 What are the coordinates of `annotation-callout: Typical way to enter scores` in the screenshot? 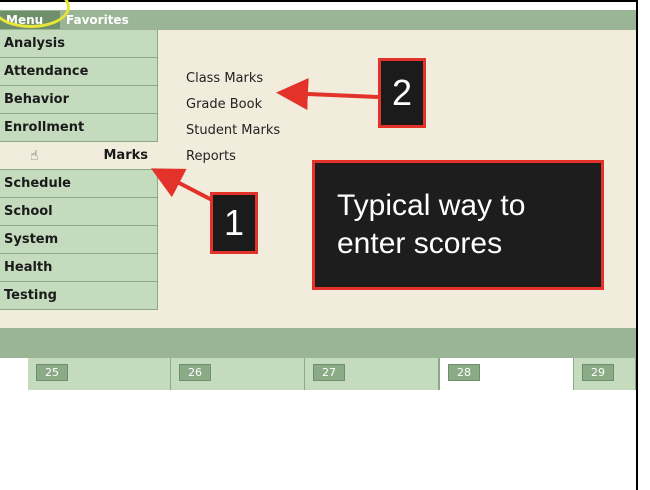 It's located at (458, 225).